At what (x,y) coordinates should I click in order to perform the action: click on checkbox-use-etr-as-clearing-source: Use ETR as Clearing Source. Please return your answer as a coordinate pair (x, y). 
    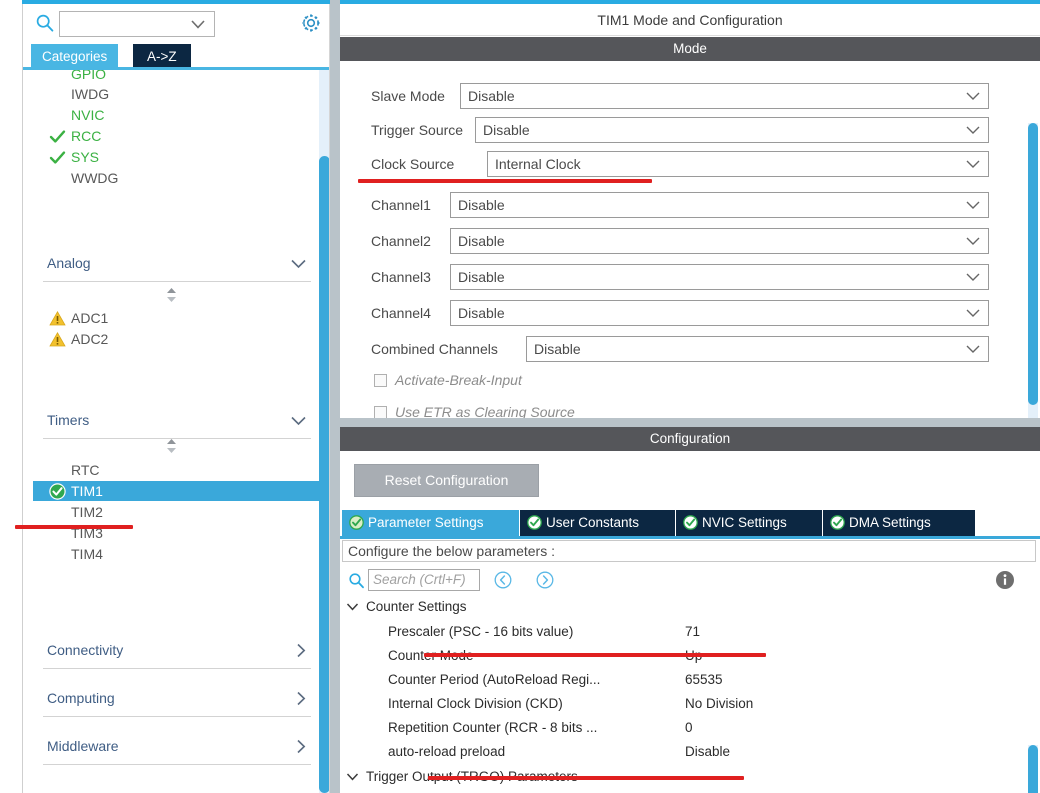
    Looking at the image, I should click on (690, 409).